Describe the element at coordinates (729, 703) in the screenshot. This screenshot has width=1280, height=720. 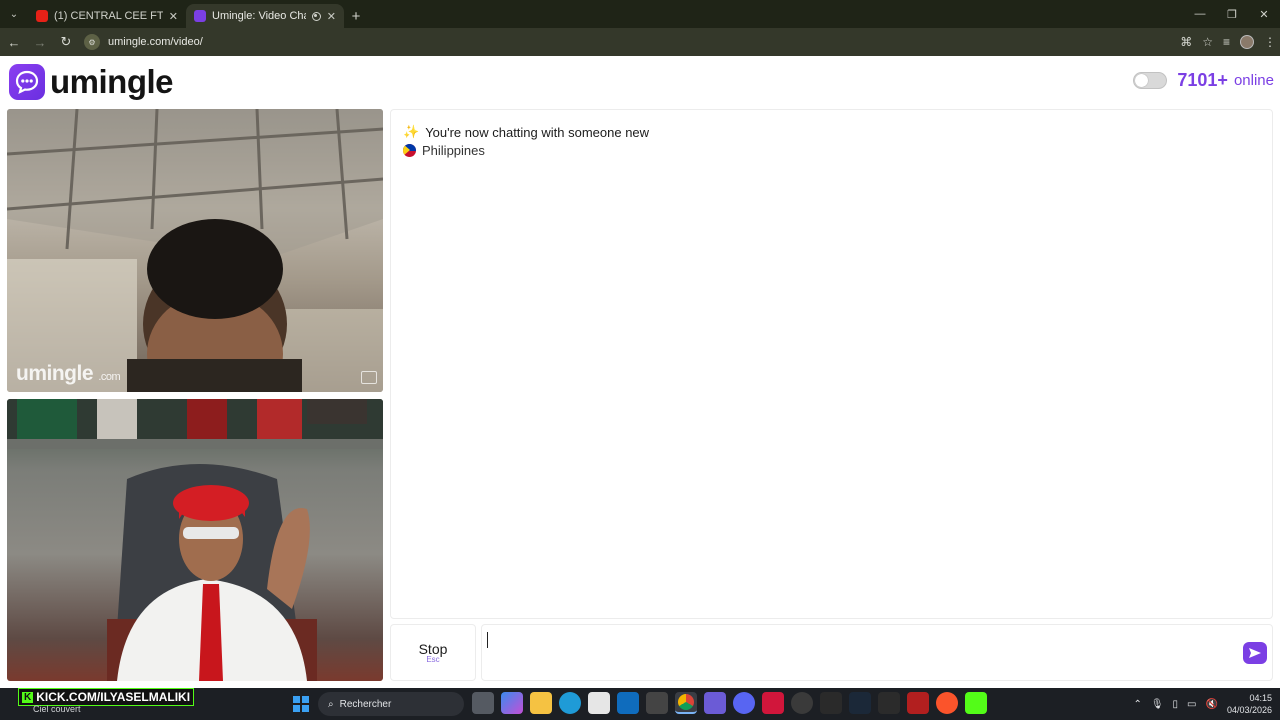
I see `taskbar-apps` at that location.